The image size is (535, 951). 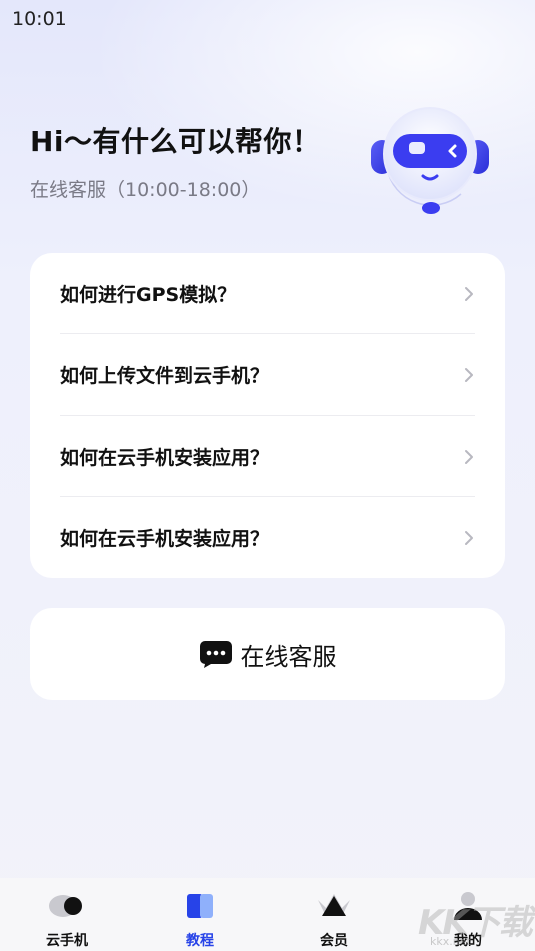 I want to click on tab-tutorial: 教程, so click(x=200, y=914).